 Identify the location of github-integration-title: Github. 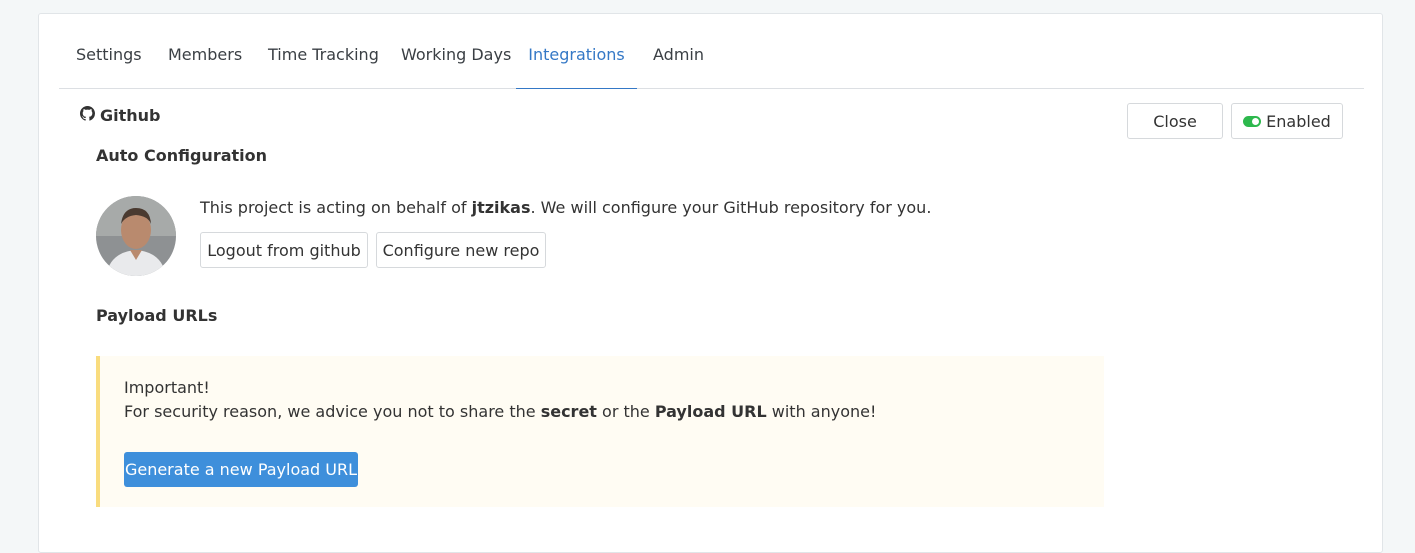
(120, 115).